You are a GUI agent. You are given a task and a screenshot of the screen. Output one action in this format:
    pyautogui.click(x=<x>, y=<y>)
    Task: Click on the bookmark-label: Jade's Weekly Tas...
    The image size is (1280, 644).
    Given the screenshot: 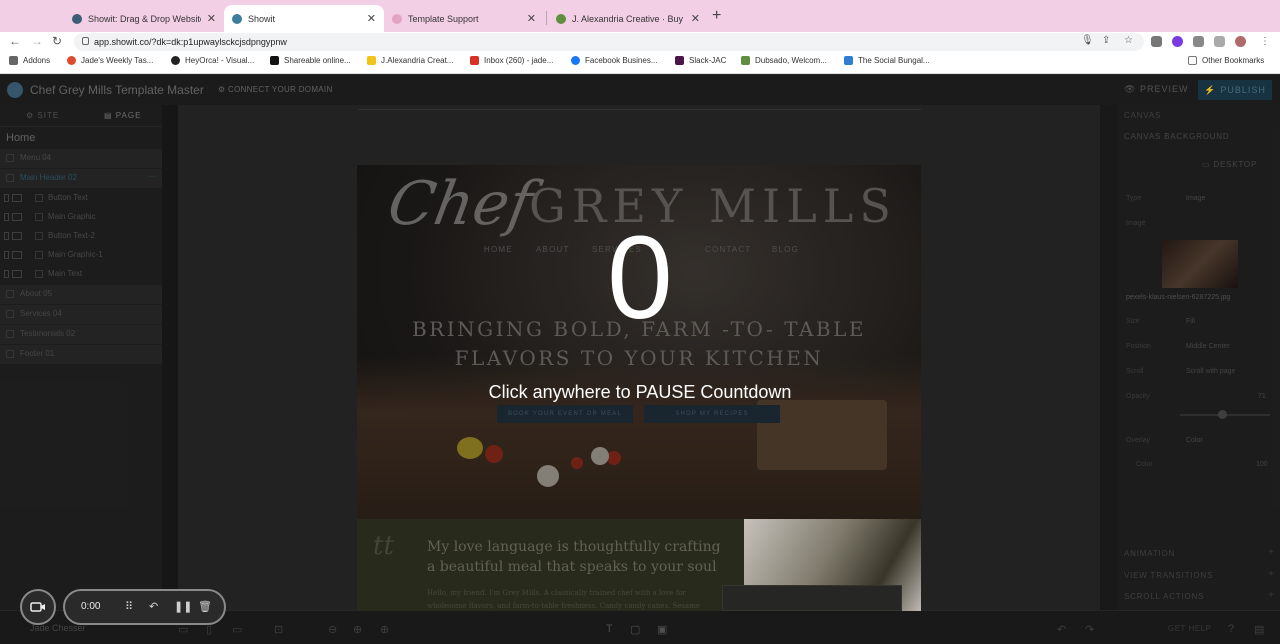 What is the action you would take?
    pyautogui.click(x=117, y=60)
    